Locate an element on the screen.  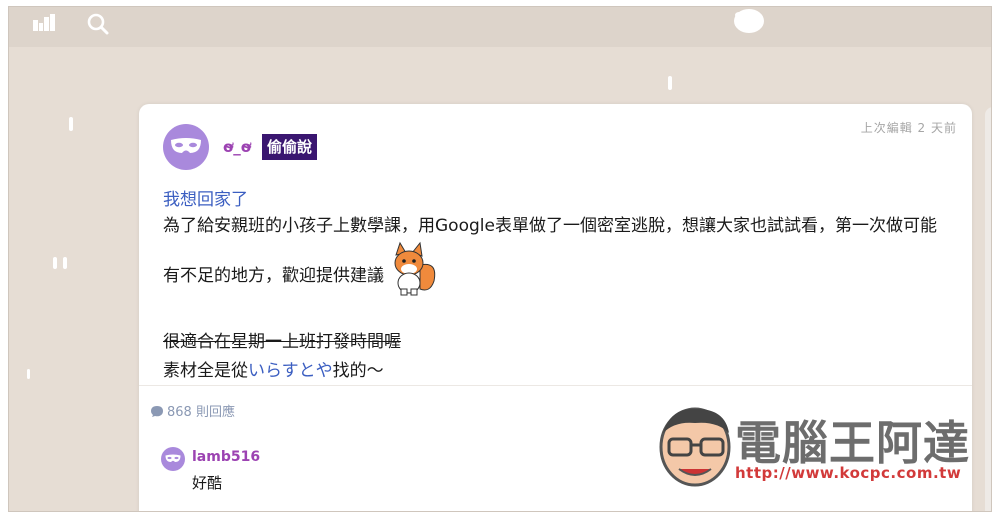
watermark-url: http://www.kocpc.com.tw is located at coordinates (848, 473).